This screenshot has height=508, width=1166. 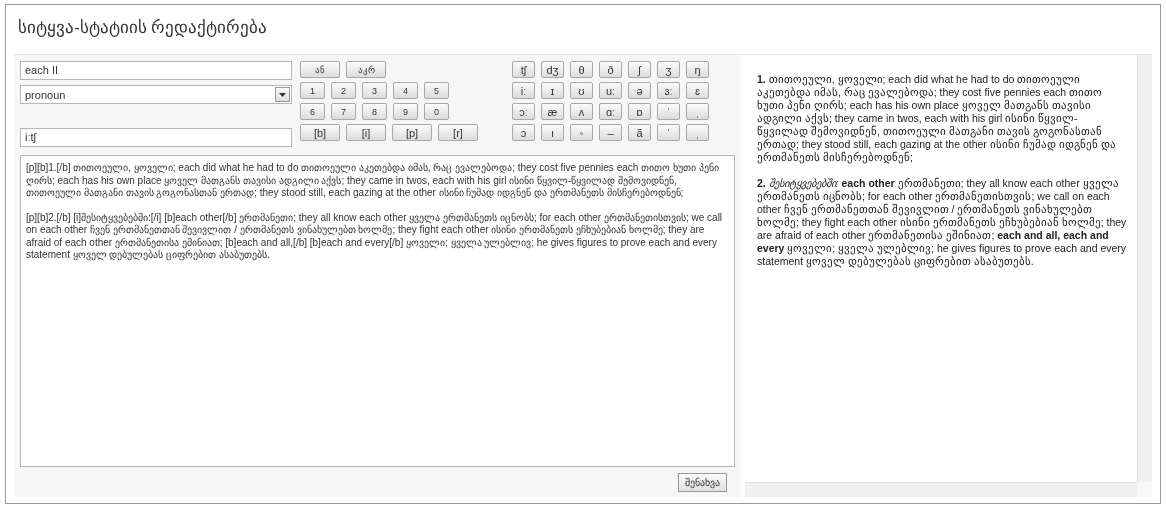 I want to click on action-button: აკრ, so click(x=366, y=69).